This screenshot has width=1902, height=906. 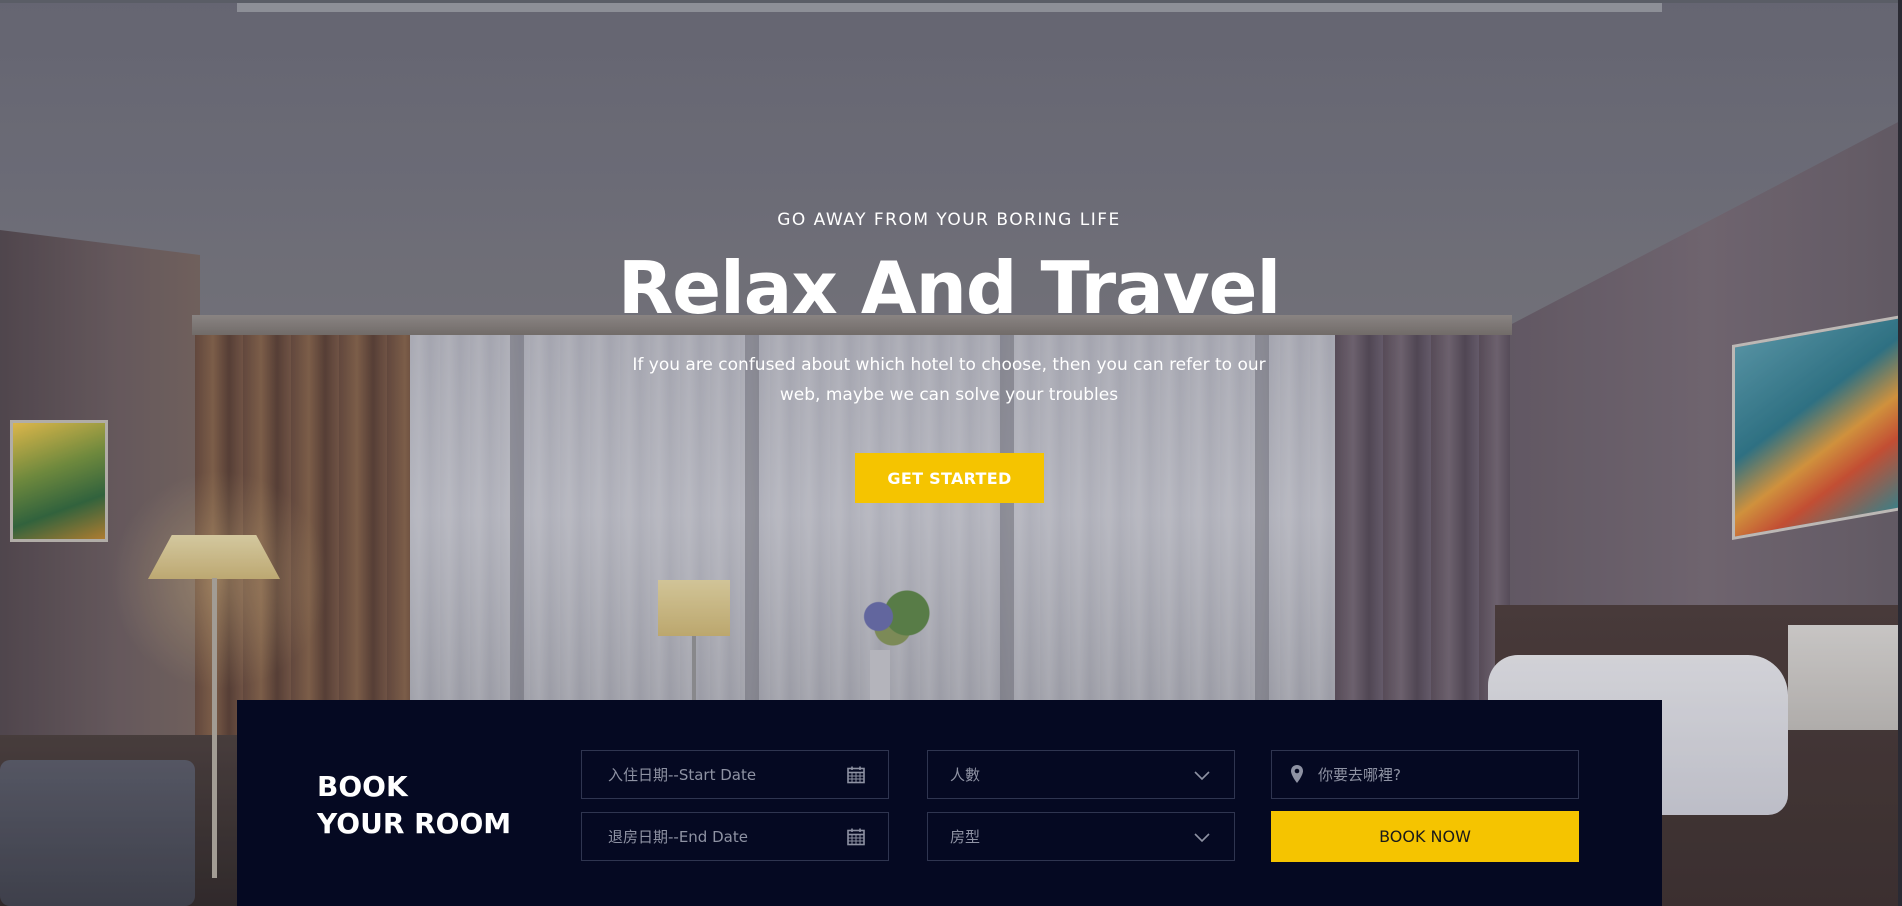 I want to click on destination-input: 你要去哪裡?, so click(x=1425, y=774).